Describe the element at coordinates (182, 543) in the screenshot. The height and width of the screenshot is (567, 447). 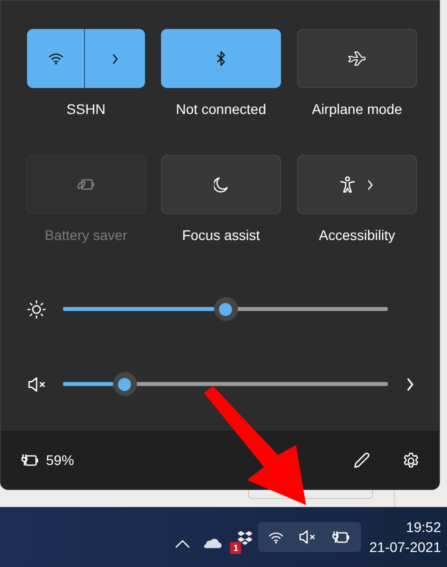
I see `caret-up-icon` at that location.